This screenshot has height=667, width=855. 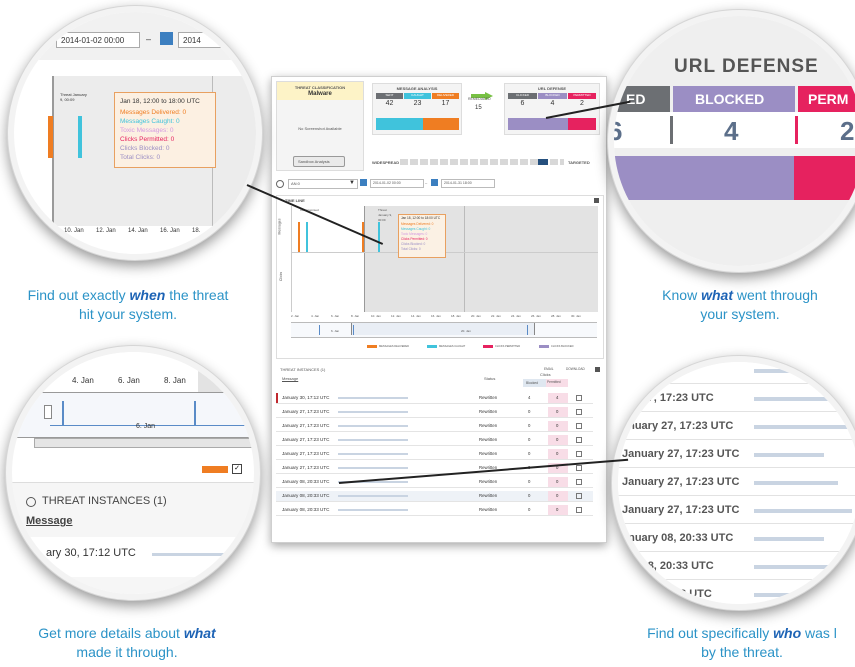 What do you see at coordinates (150, 121) in the screenshot?
I see `zoom-tooltip-caught: Messages Caught: 0` at bounding box center [150, 121].